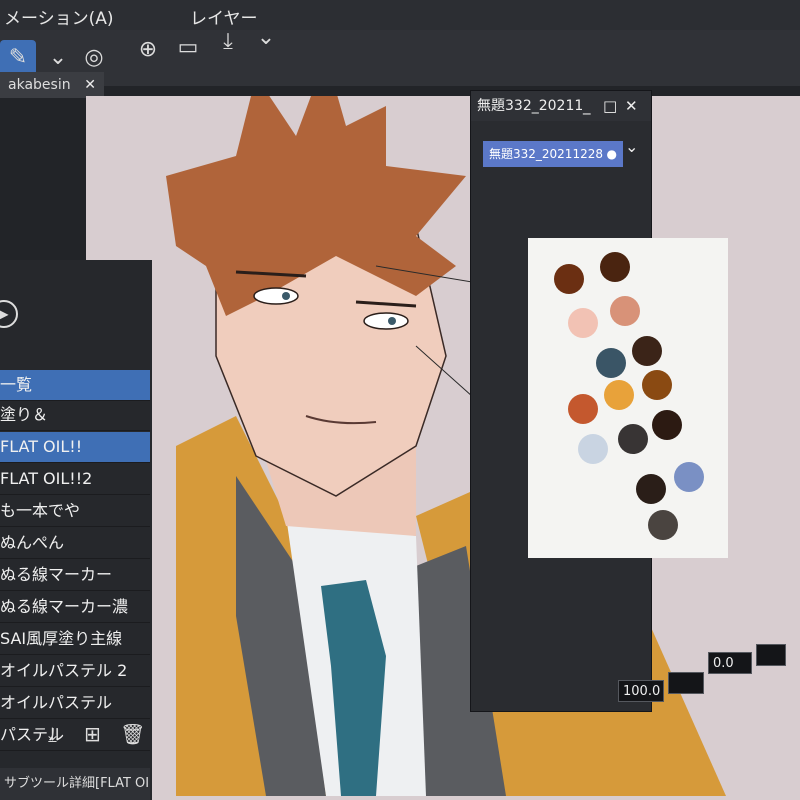 The image size is (800, 800). Describe the element at coordinates (75, 543) in the screenshot. I see `brush-item: ぬんぺん` at that location.